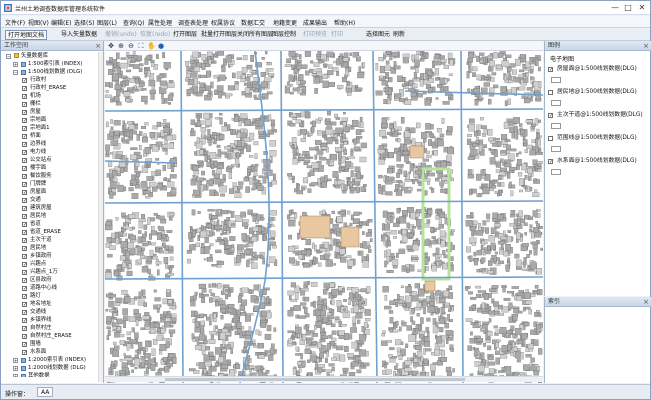 Image resolution: width=651 pixels, height=400 pixels. Describe the element at coordinates (598, 122) in the screenshot. I see `legend-layer-item: ✓ 主次干道@1:500线划数据(DLG)` at that location.